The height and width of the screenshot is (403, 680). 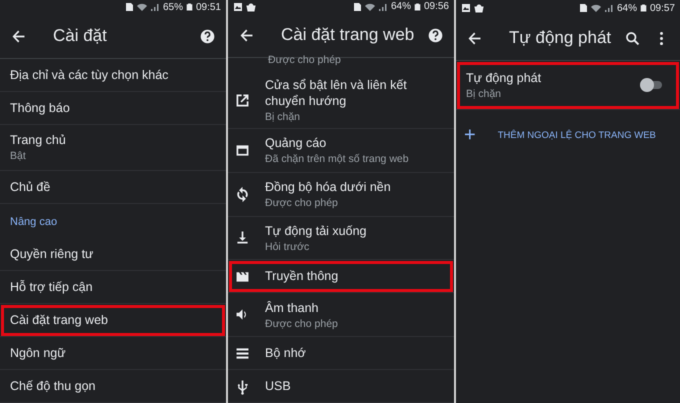 I want to click on settings-item: Cài đặt trang web, so click(x=113, y=320).